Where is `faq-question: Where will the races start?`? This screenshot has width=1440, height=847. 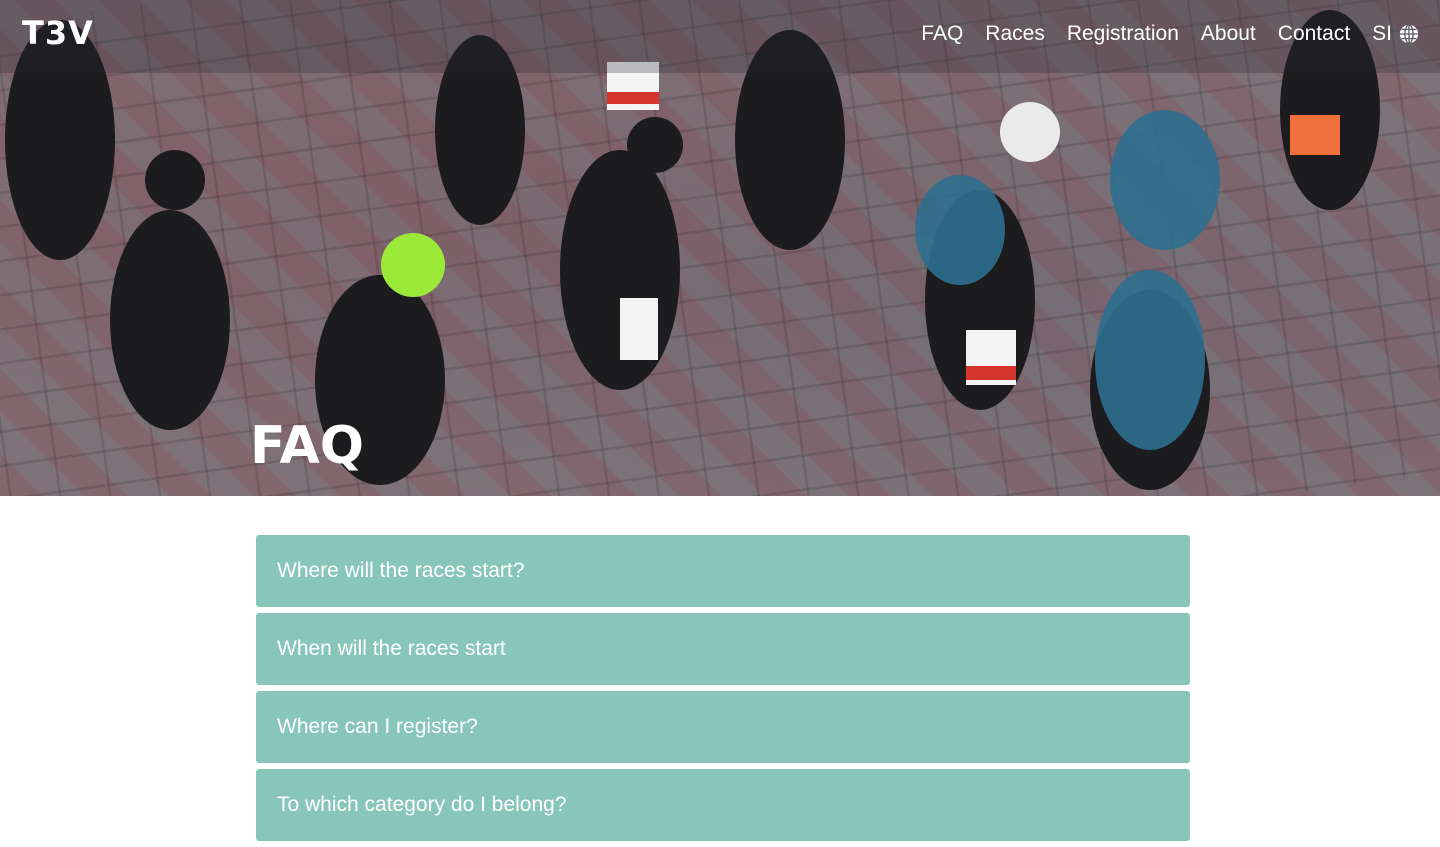 faq-question: Where will the races start? is located at coordinates (401, 570).